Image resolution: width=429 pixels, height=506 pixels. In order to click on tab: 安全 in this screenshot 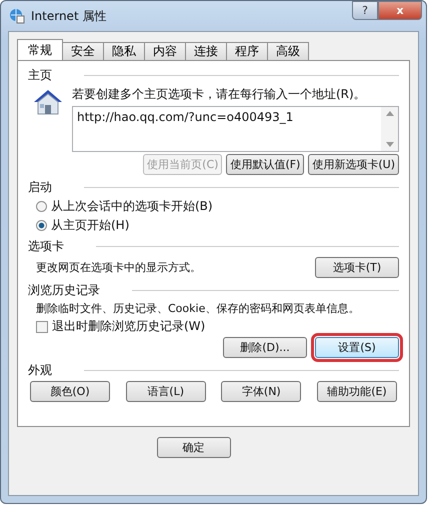, I will do `click(83, 51)`.